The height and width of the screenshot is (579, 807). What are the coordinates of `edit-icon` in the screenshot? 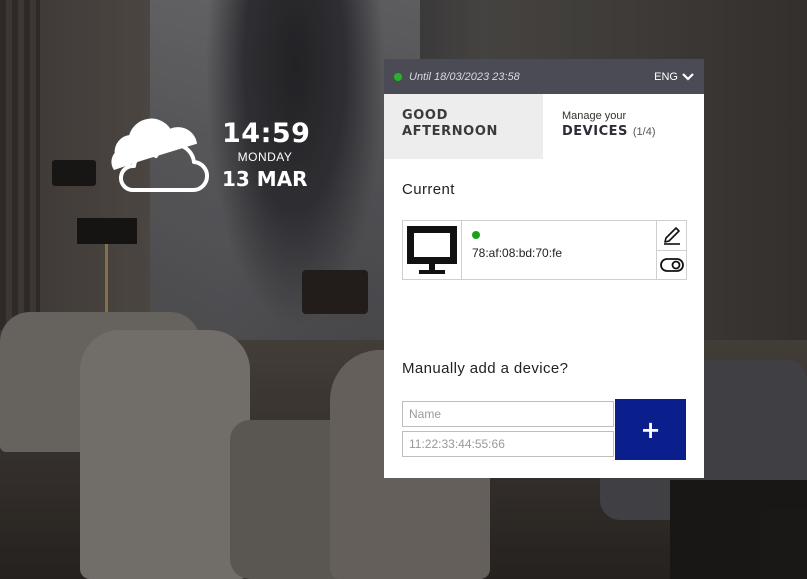 It's located at (671, 236).